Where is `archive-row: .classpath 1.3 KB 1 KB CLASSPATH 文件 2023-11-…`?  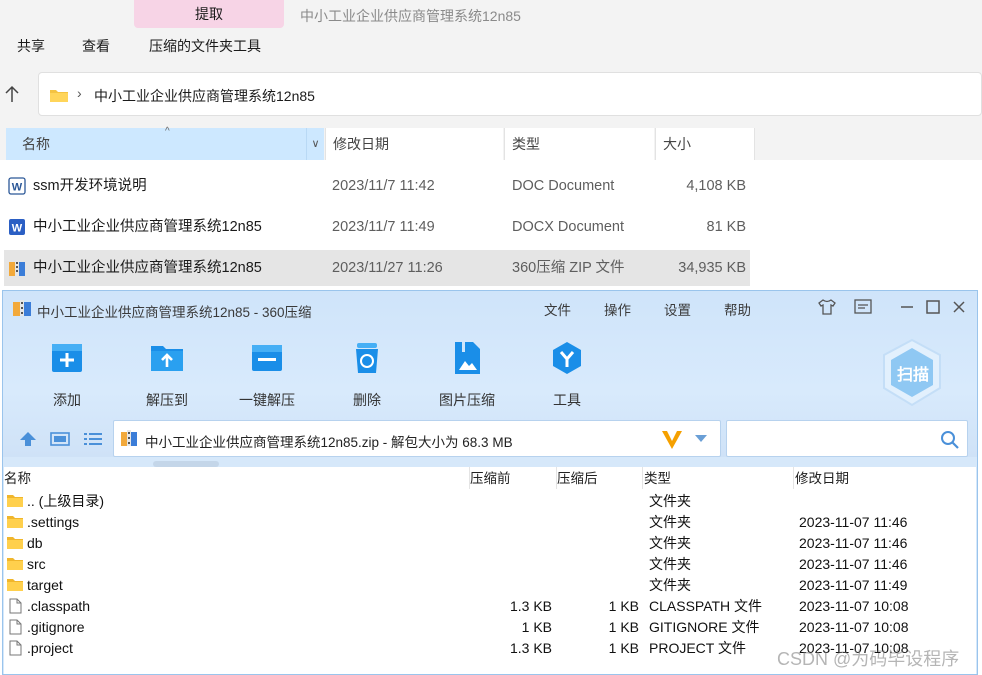 archive-row: .classpath 1.3 KB 1 KB CLASSPATH 文件 2023-11-… is located at coordinates (490, 606).